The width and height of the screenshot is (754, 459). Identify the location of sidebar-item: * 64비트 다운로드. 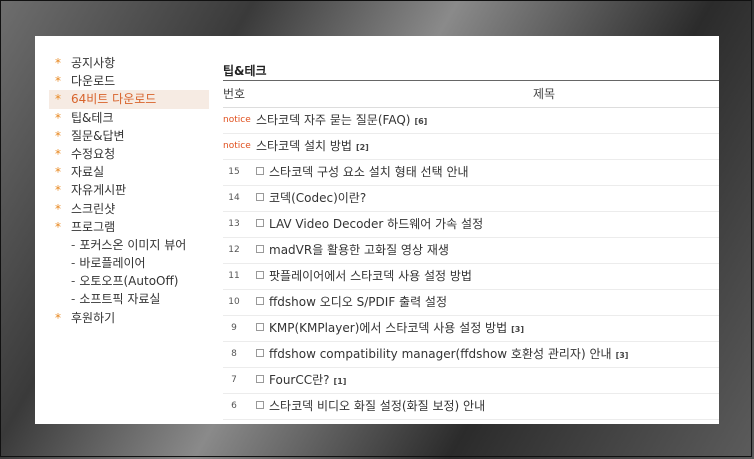
(129, 99).